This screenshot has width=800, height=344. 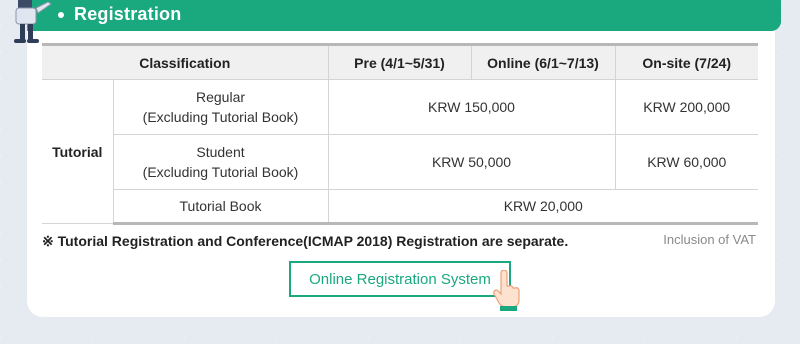 What do you see at coordinates (542, 207) in the screenshot?
I see `price-all-periods: KRW 20,000` at bounding box center [542, 207].